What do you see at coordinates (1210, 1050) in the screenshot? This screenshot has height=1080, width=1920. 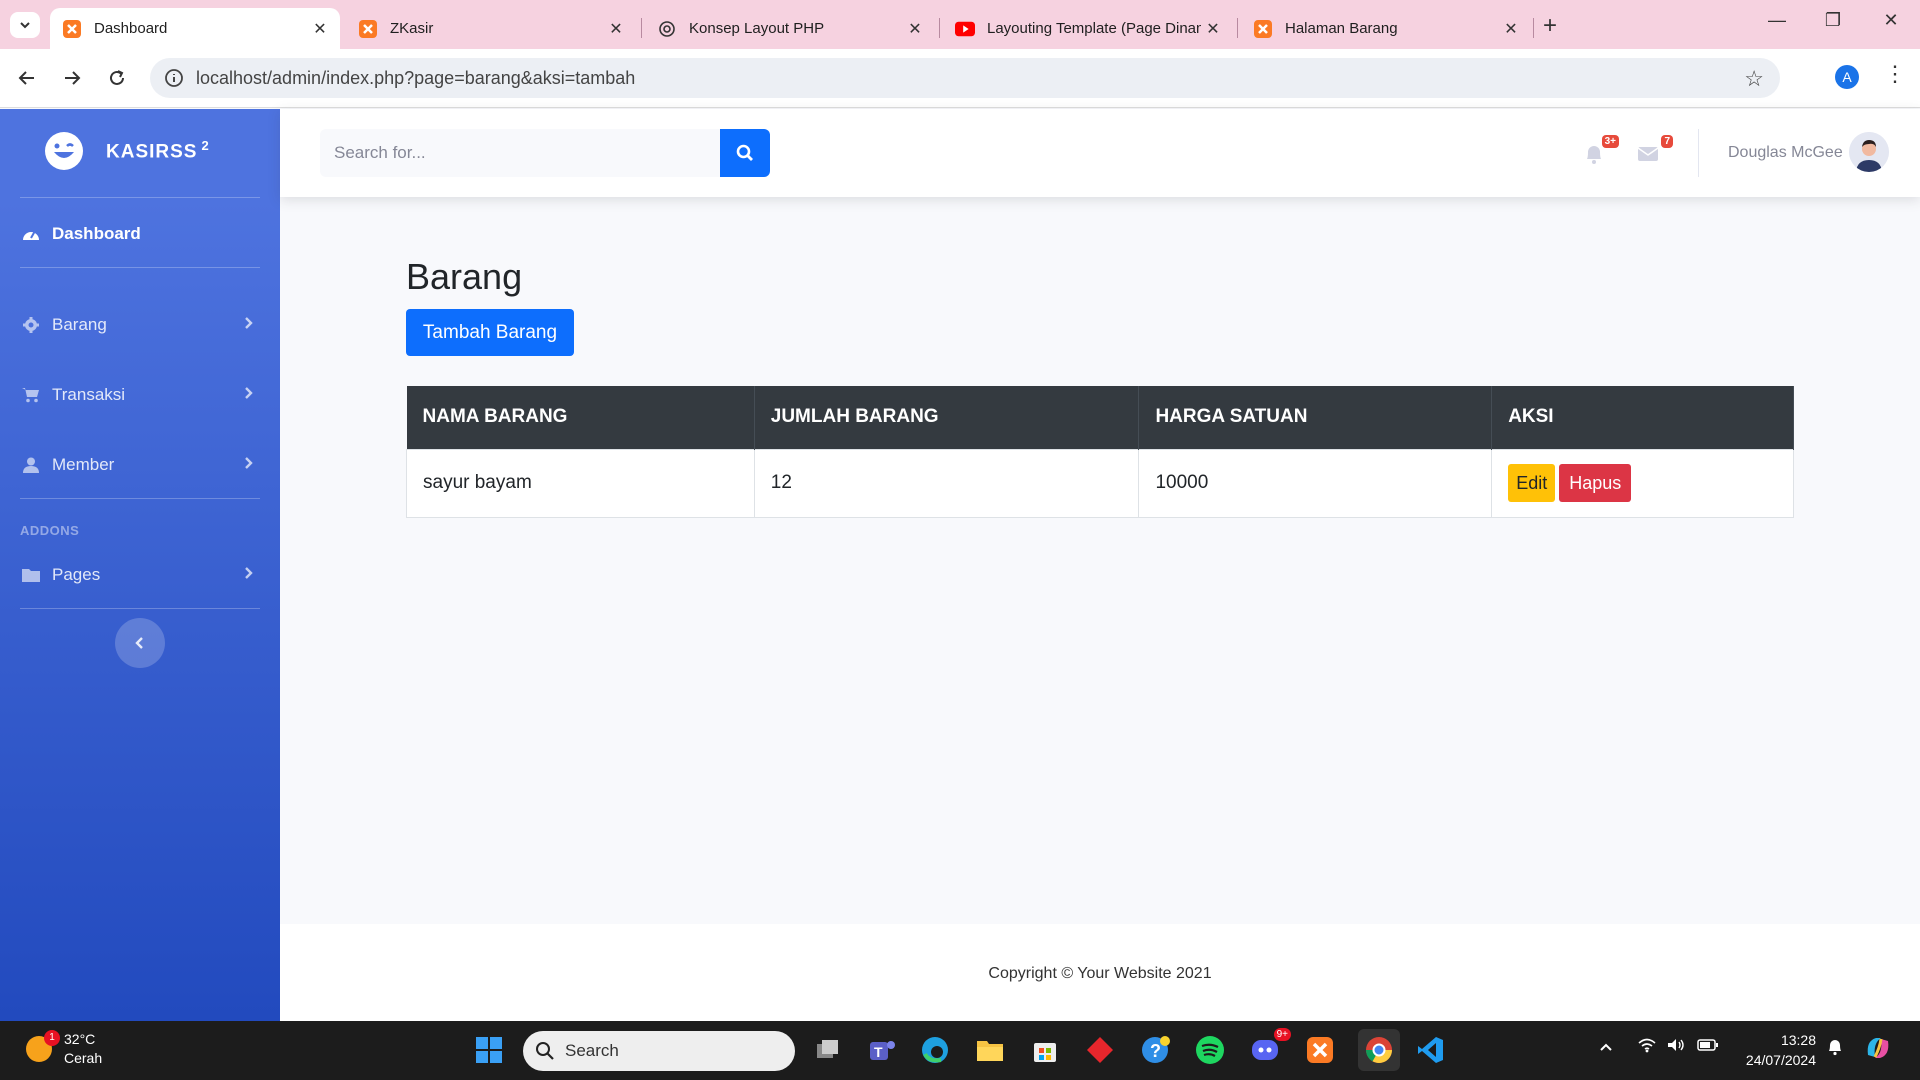 I see `spotify-icon` at bounding box center [1210, 1050].